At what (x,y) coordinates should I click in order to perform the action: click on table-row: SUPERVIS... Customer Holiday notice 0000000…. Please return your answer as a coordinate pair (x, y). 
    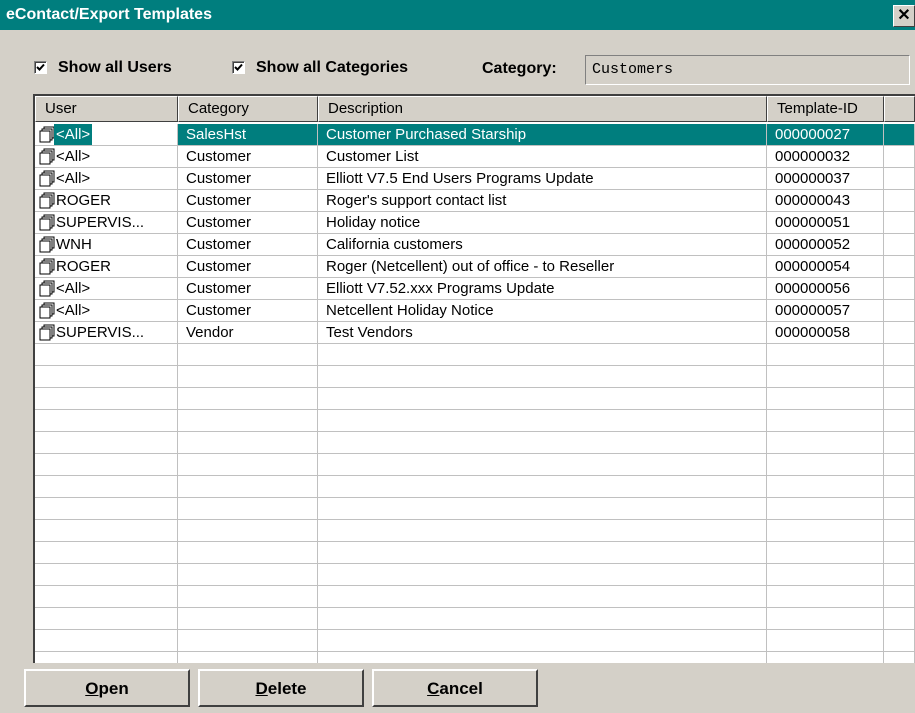
    Looking at the image, I should click on (475, 223).